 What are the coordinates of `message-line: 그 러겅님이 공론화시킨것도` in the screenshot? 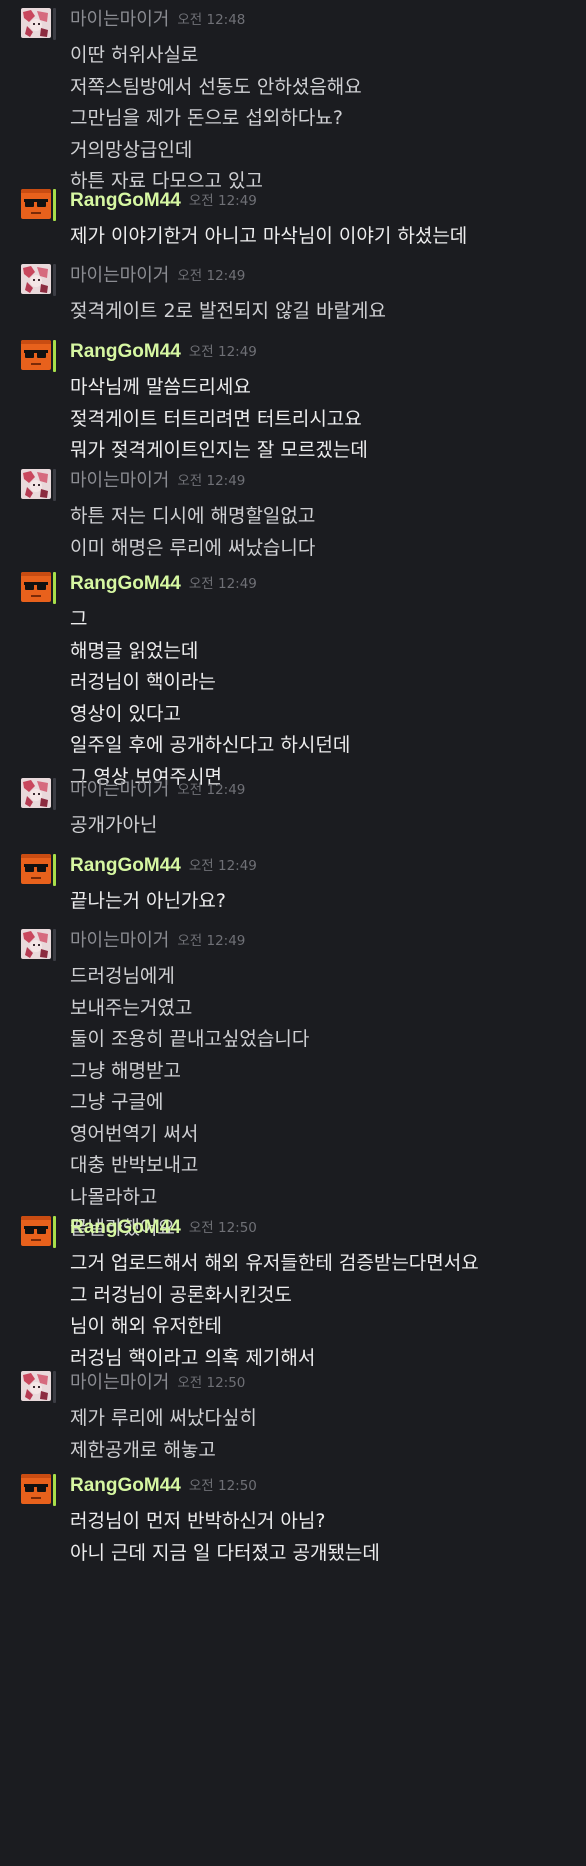 It's located at (181, 1294).